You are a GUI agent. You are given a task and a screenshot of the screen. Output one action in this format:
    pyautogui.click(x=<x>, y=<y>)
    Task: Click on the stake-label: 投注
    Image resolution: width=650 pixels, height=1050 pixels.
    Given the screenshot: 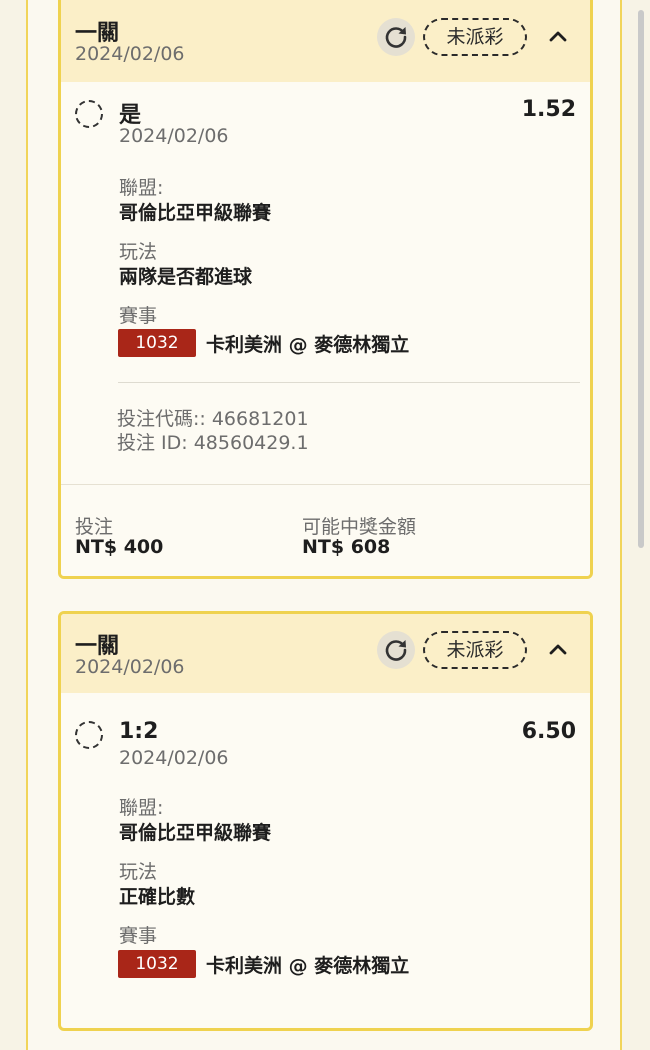 What is the action you would take?
    pyautogui.click(x=94, y=527)
    